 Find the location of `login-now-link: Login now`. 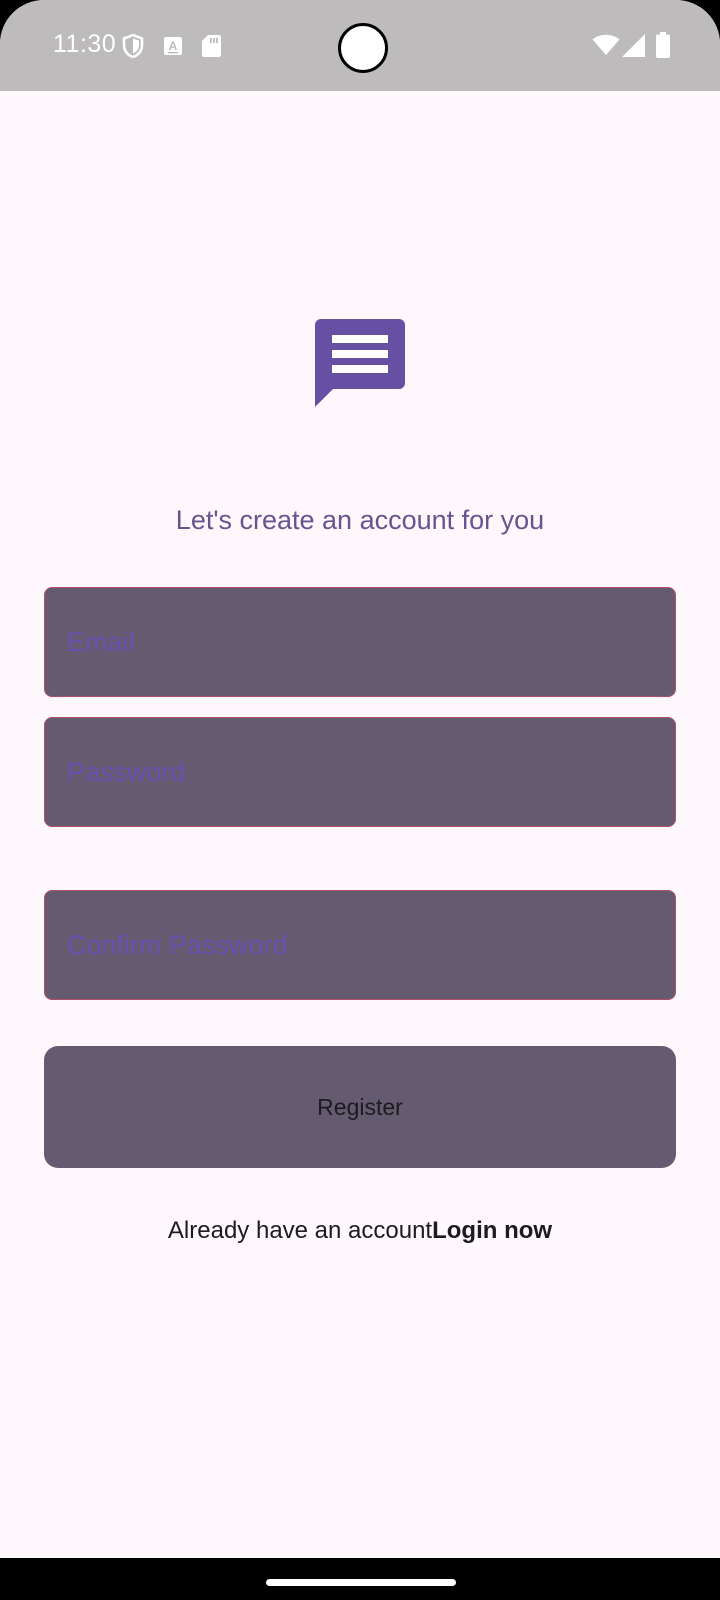

login-now-link: Login now is located at coordinates (492, 1230).